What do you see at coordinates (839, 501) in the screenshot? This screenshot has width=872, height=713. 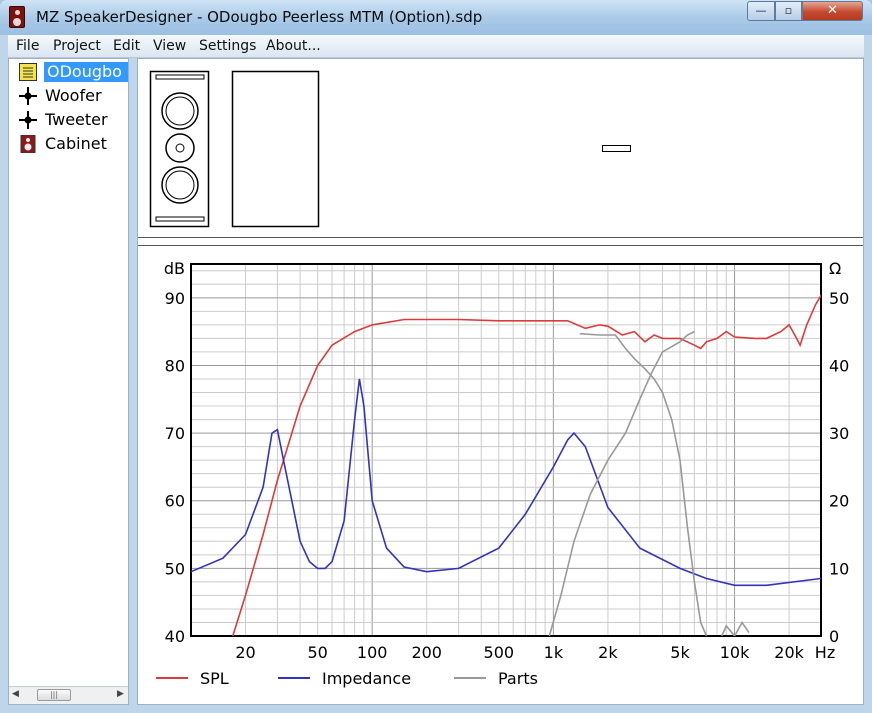 I see `y-right-tick-label: 20` at bounding box center [839, 501].